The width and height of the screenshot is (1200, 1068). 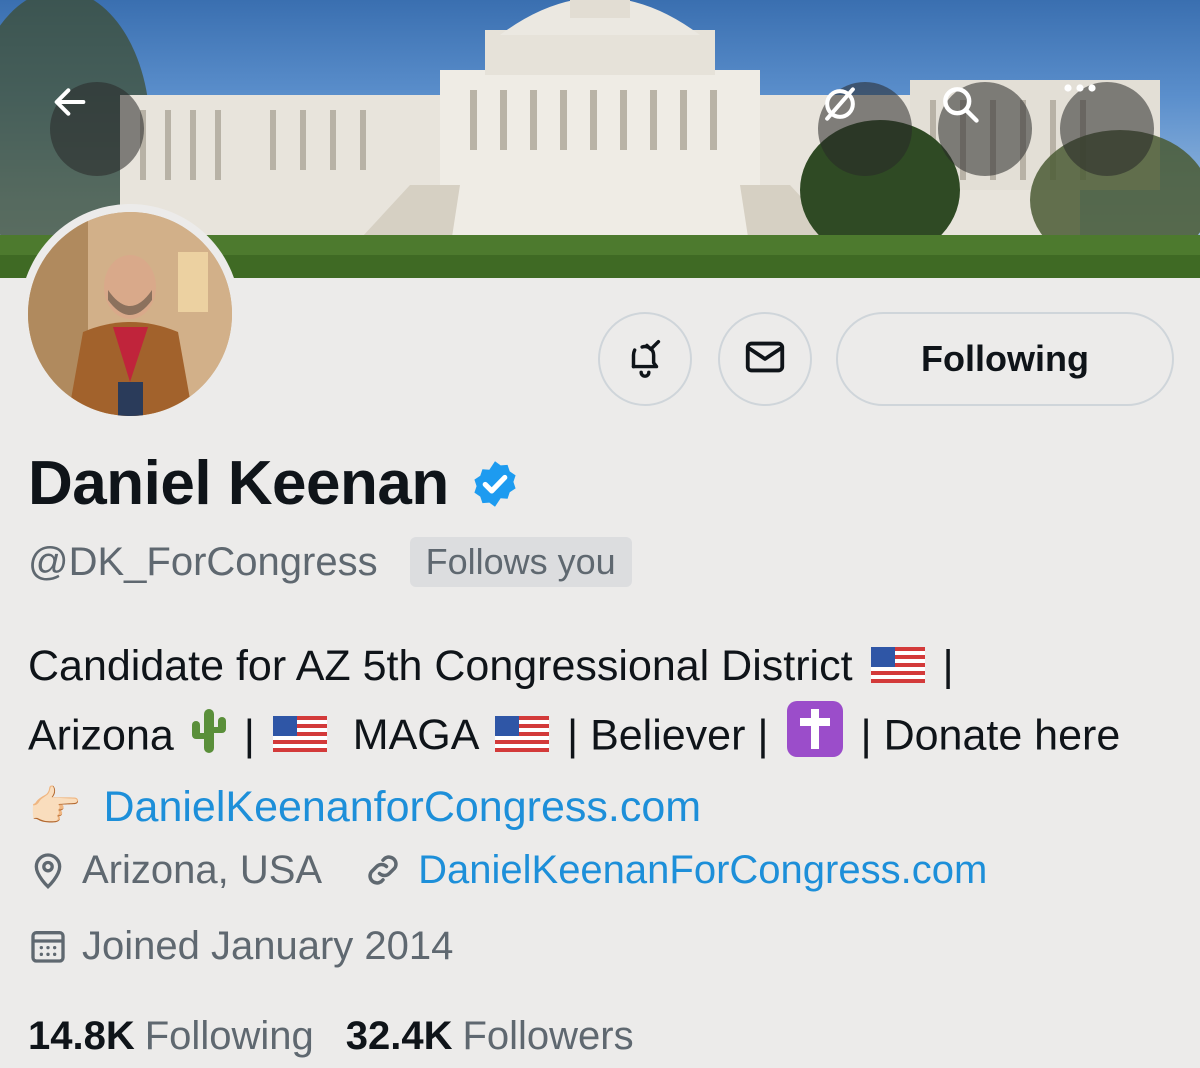 I want to click on message-button, so click(x=765, y=359).